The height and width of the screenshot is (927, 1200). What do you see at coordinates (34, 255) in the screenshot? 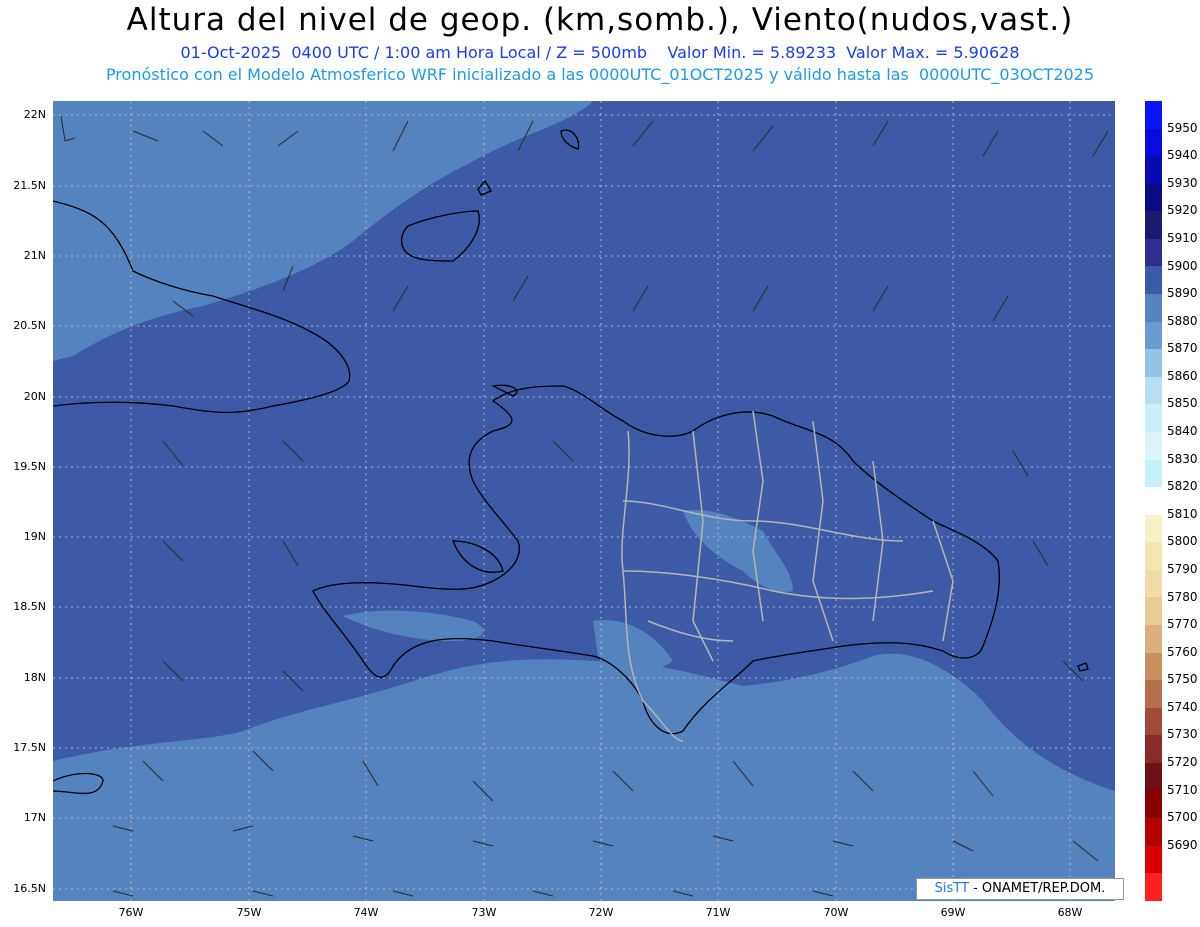
I see `lat-label-21n: 21N` at bounding box center [34, 255].